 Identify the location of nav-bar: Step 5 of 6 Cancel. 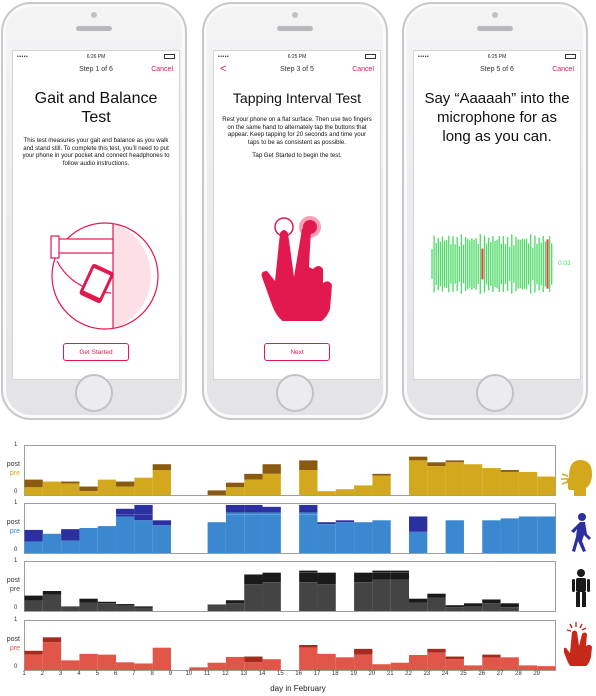
(497, 71).